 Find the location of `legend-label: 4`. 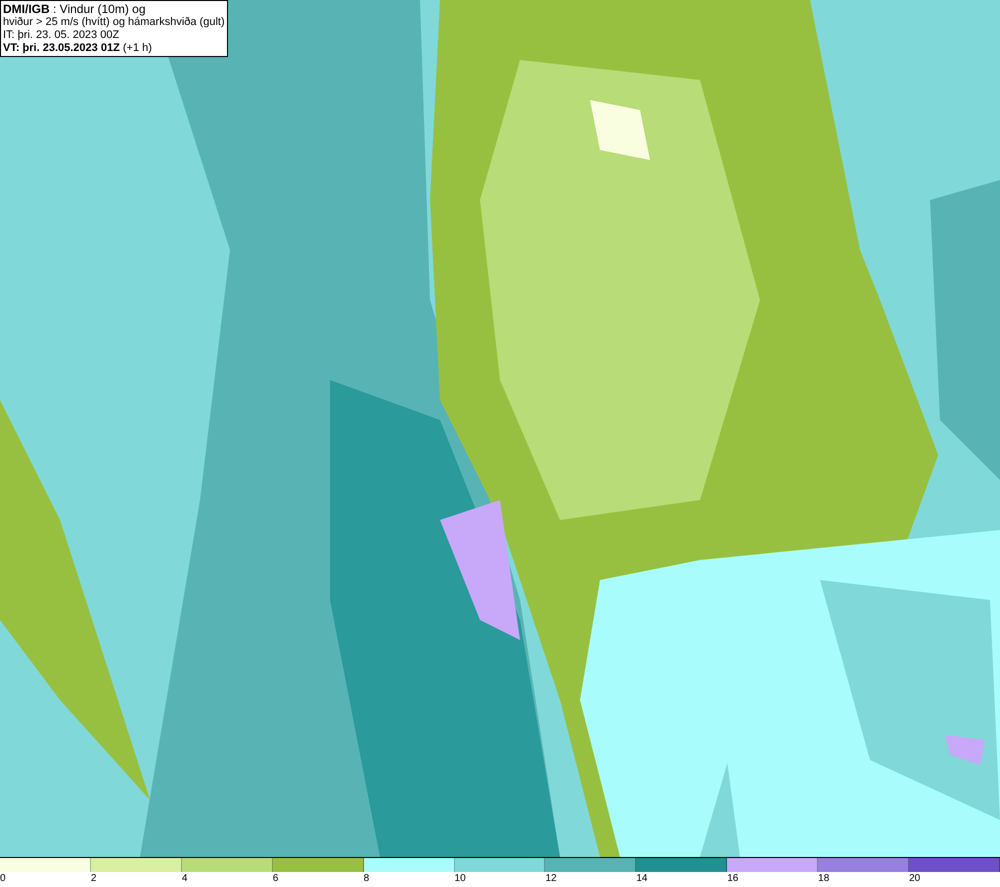

legend-label: 4 is located at coordinates (185, 879).